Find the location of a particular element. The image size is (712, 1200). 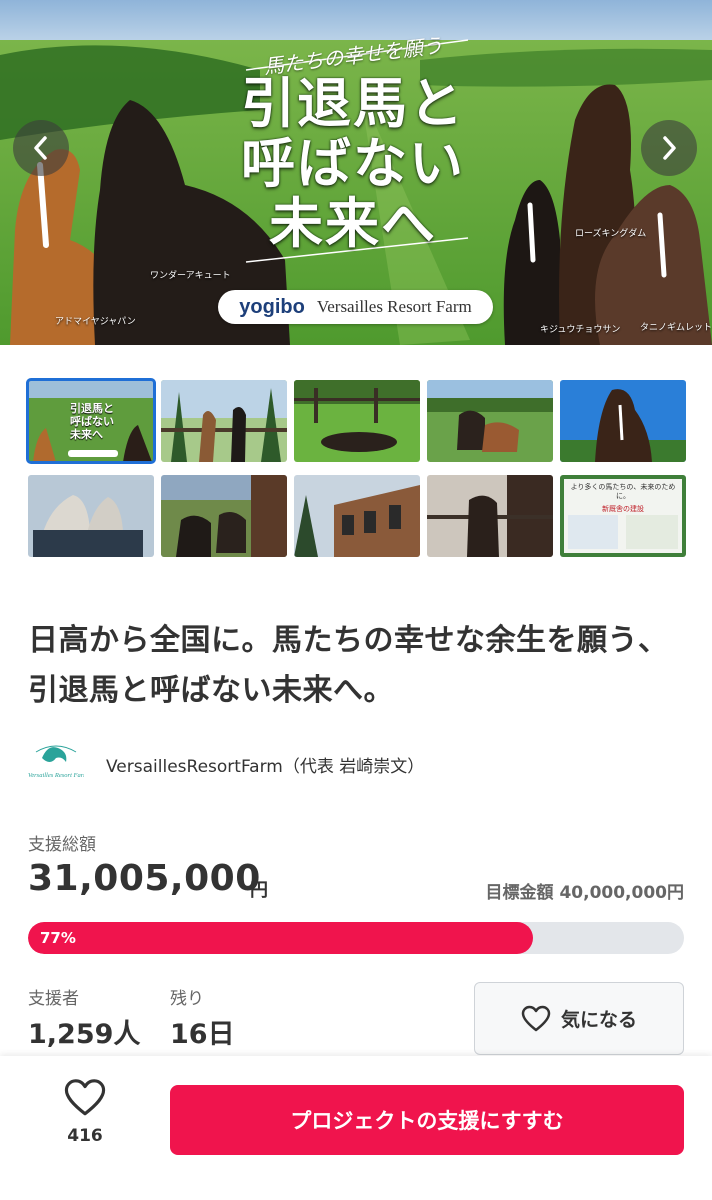

bottom-action-bar: 416 プロジェクトの支援にすすむ is located at coordinates (356, 1128).